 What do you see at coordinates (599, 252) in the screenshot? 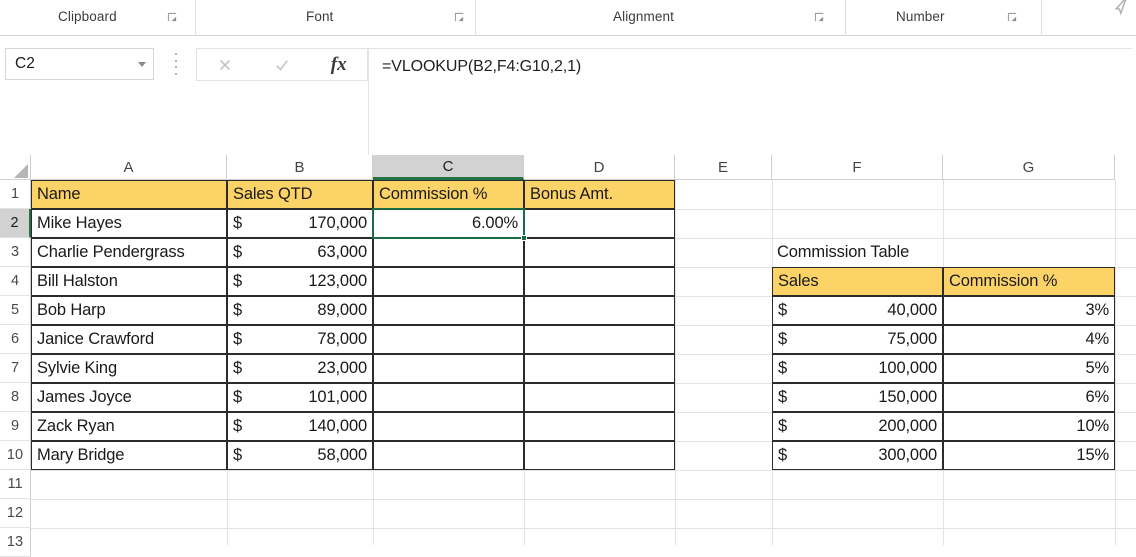
I see `cell-D3` at bounding box center [599, 252].